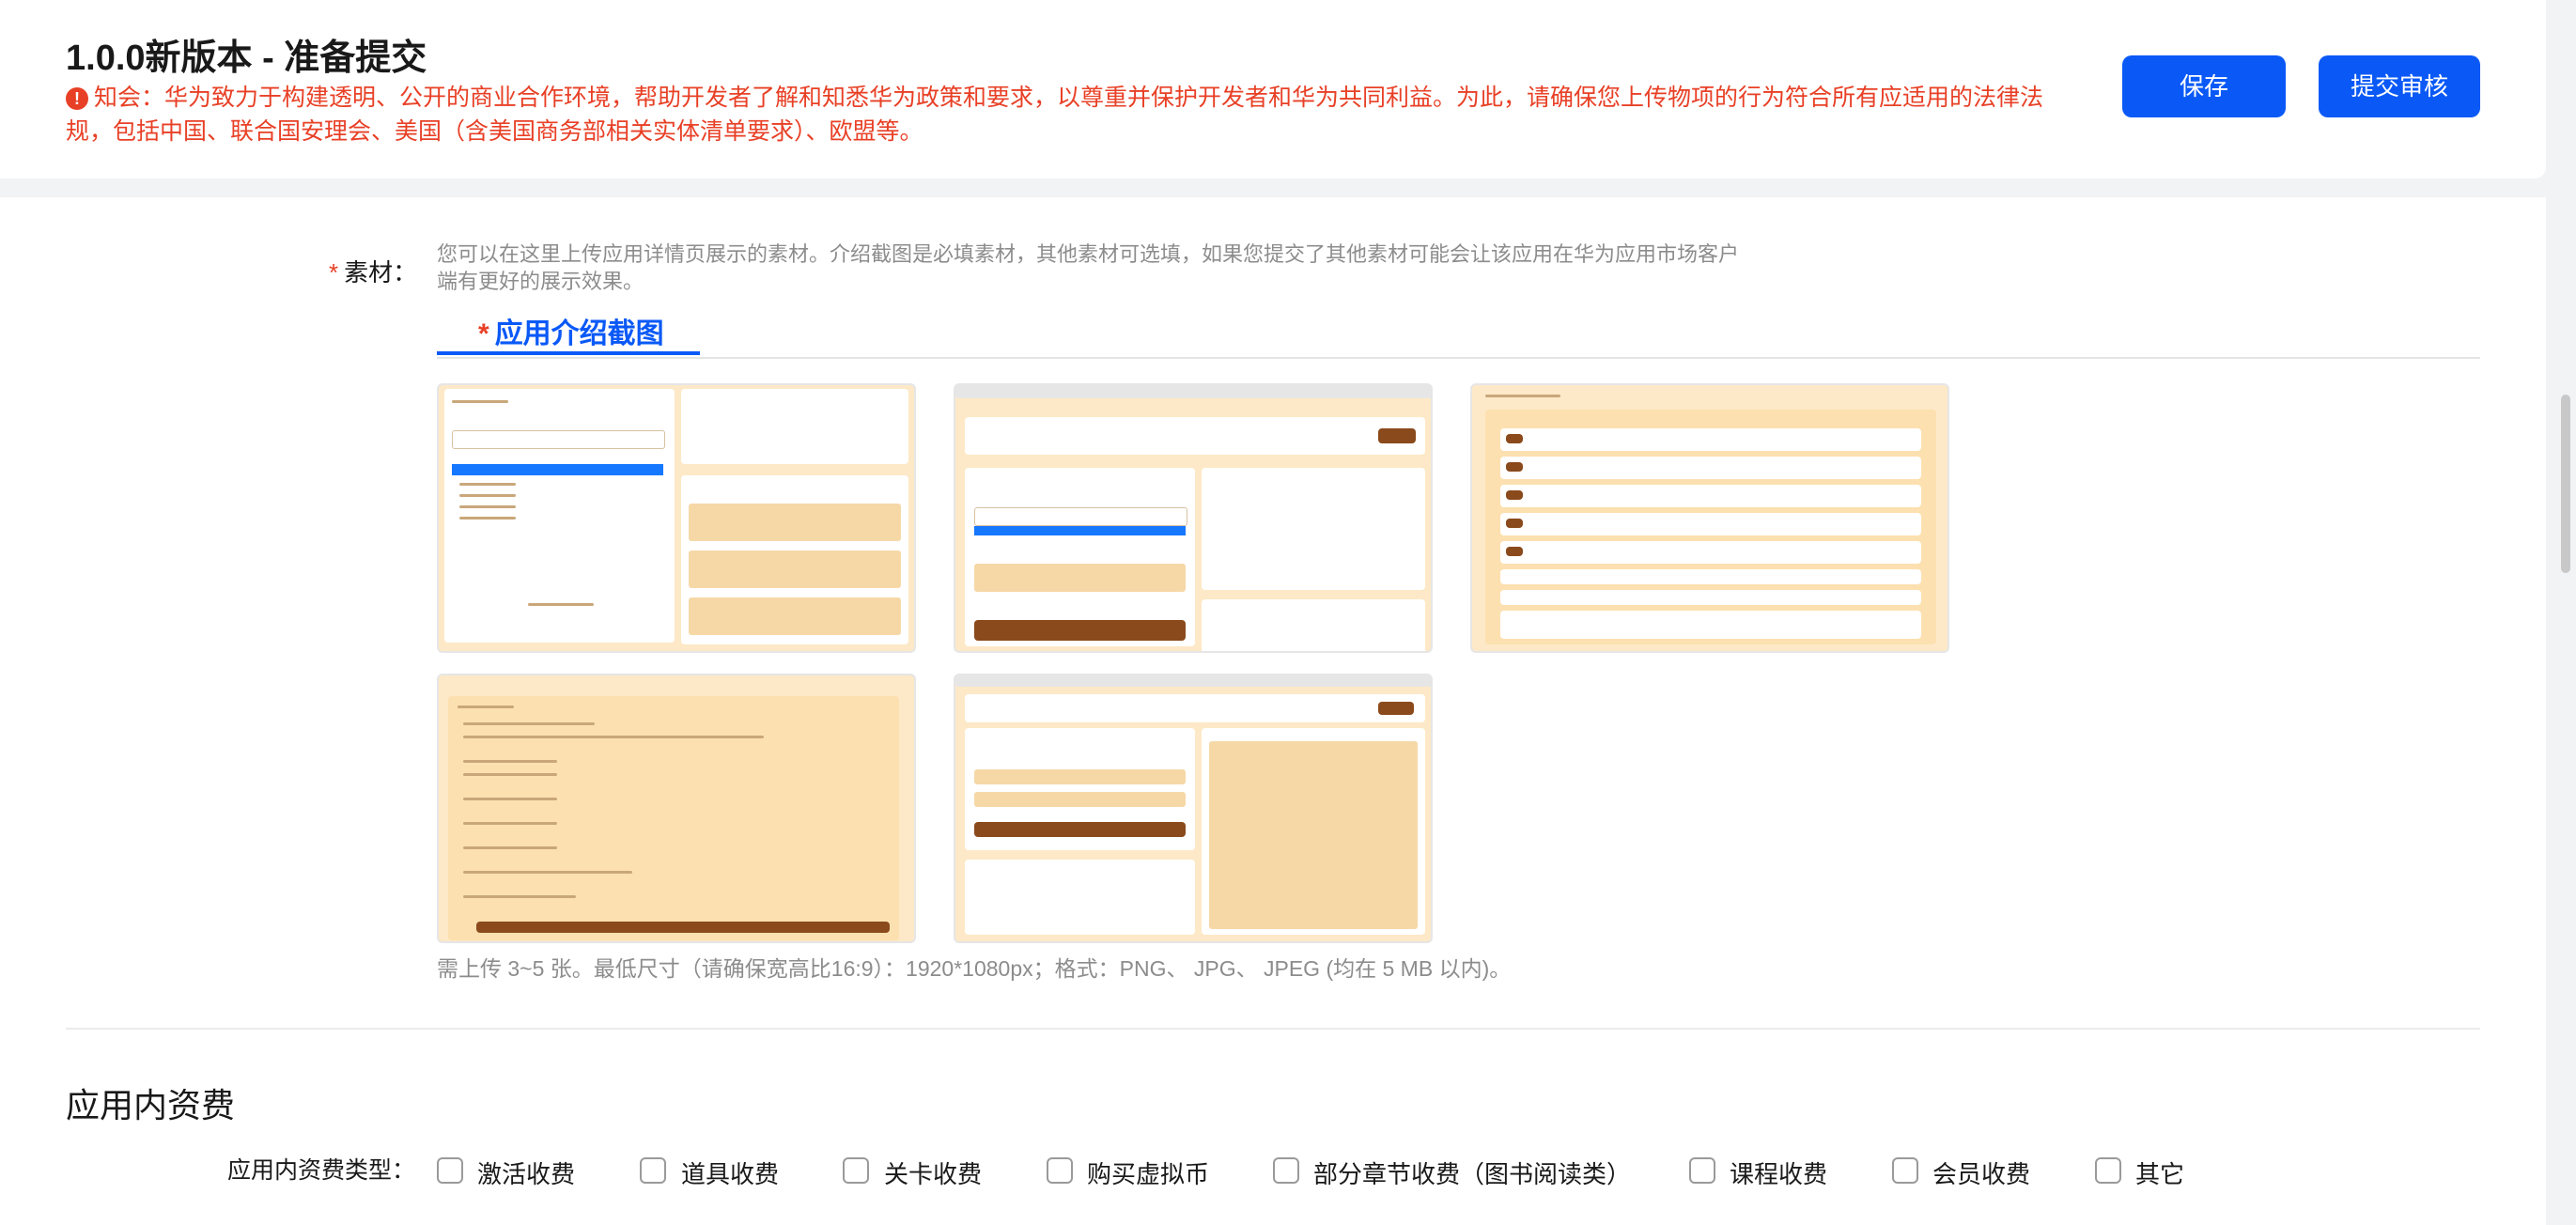  I want to click on checkbox-virtual-currency, so click(1060, 1171).